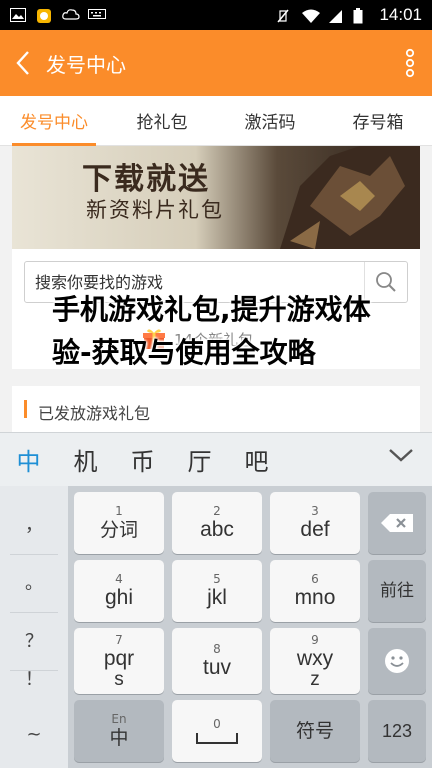 This screenshot has height=768, width=432. I want to click on key-9-wxyz: 9 wxy z, so click(315, 661).